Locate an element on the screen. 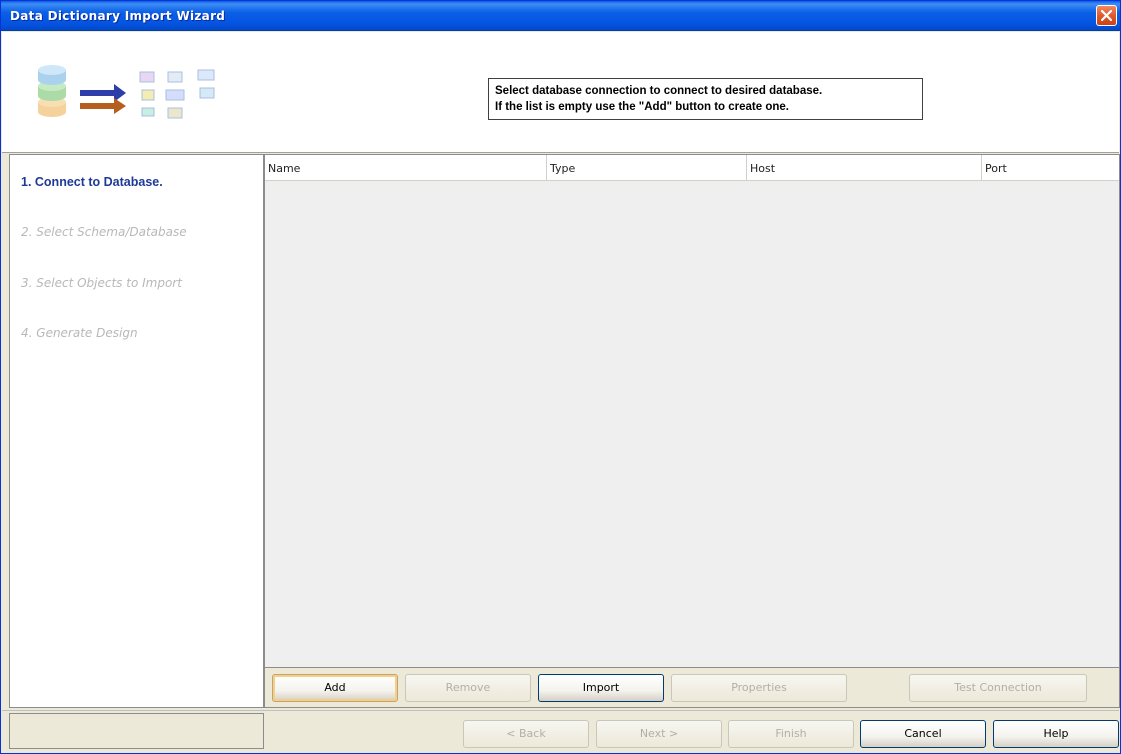  import-button-label: Import is located at coordinates (601, 687).